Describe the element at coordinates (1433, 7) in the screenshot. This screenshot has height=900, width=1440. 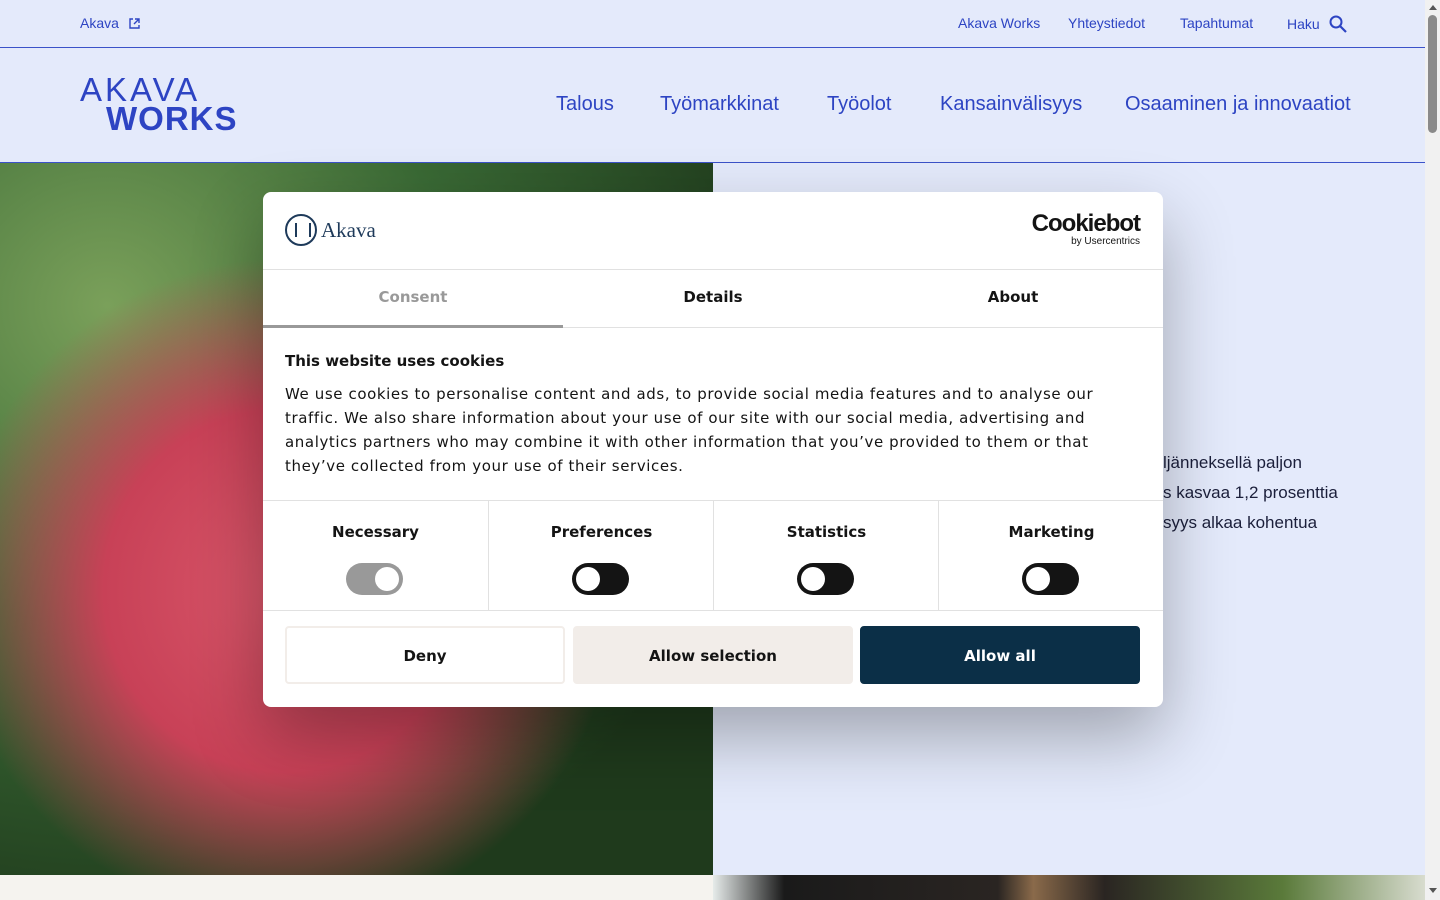
I see `scroll-up-arrow-icon` at that location.